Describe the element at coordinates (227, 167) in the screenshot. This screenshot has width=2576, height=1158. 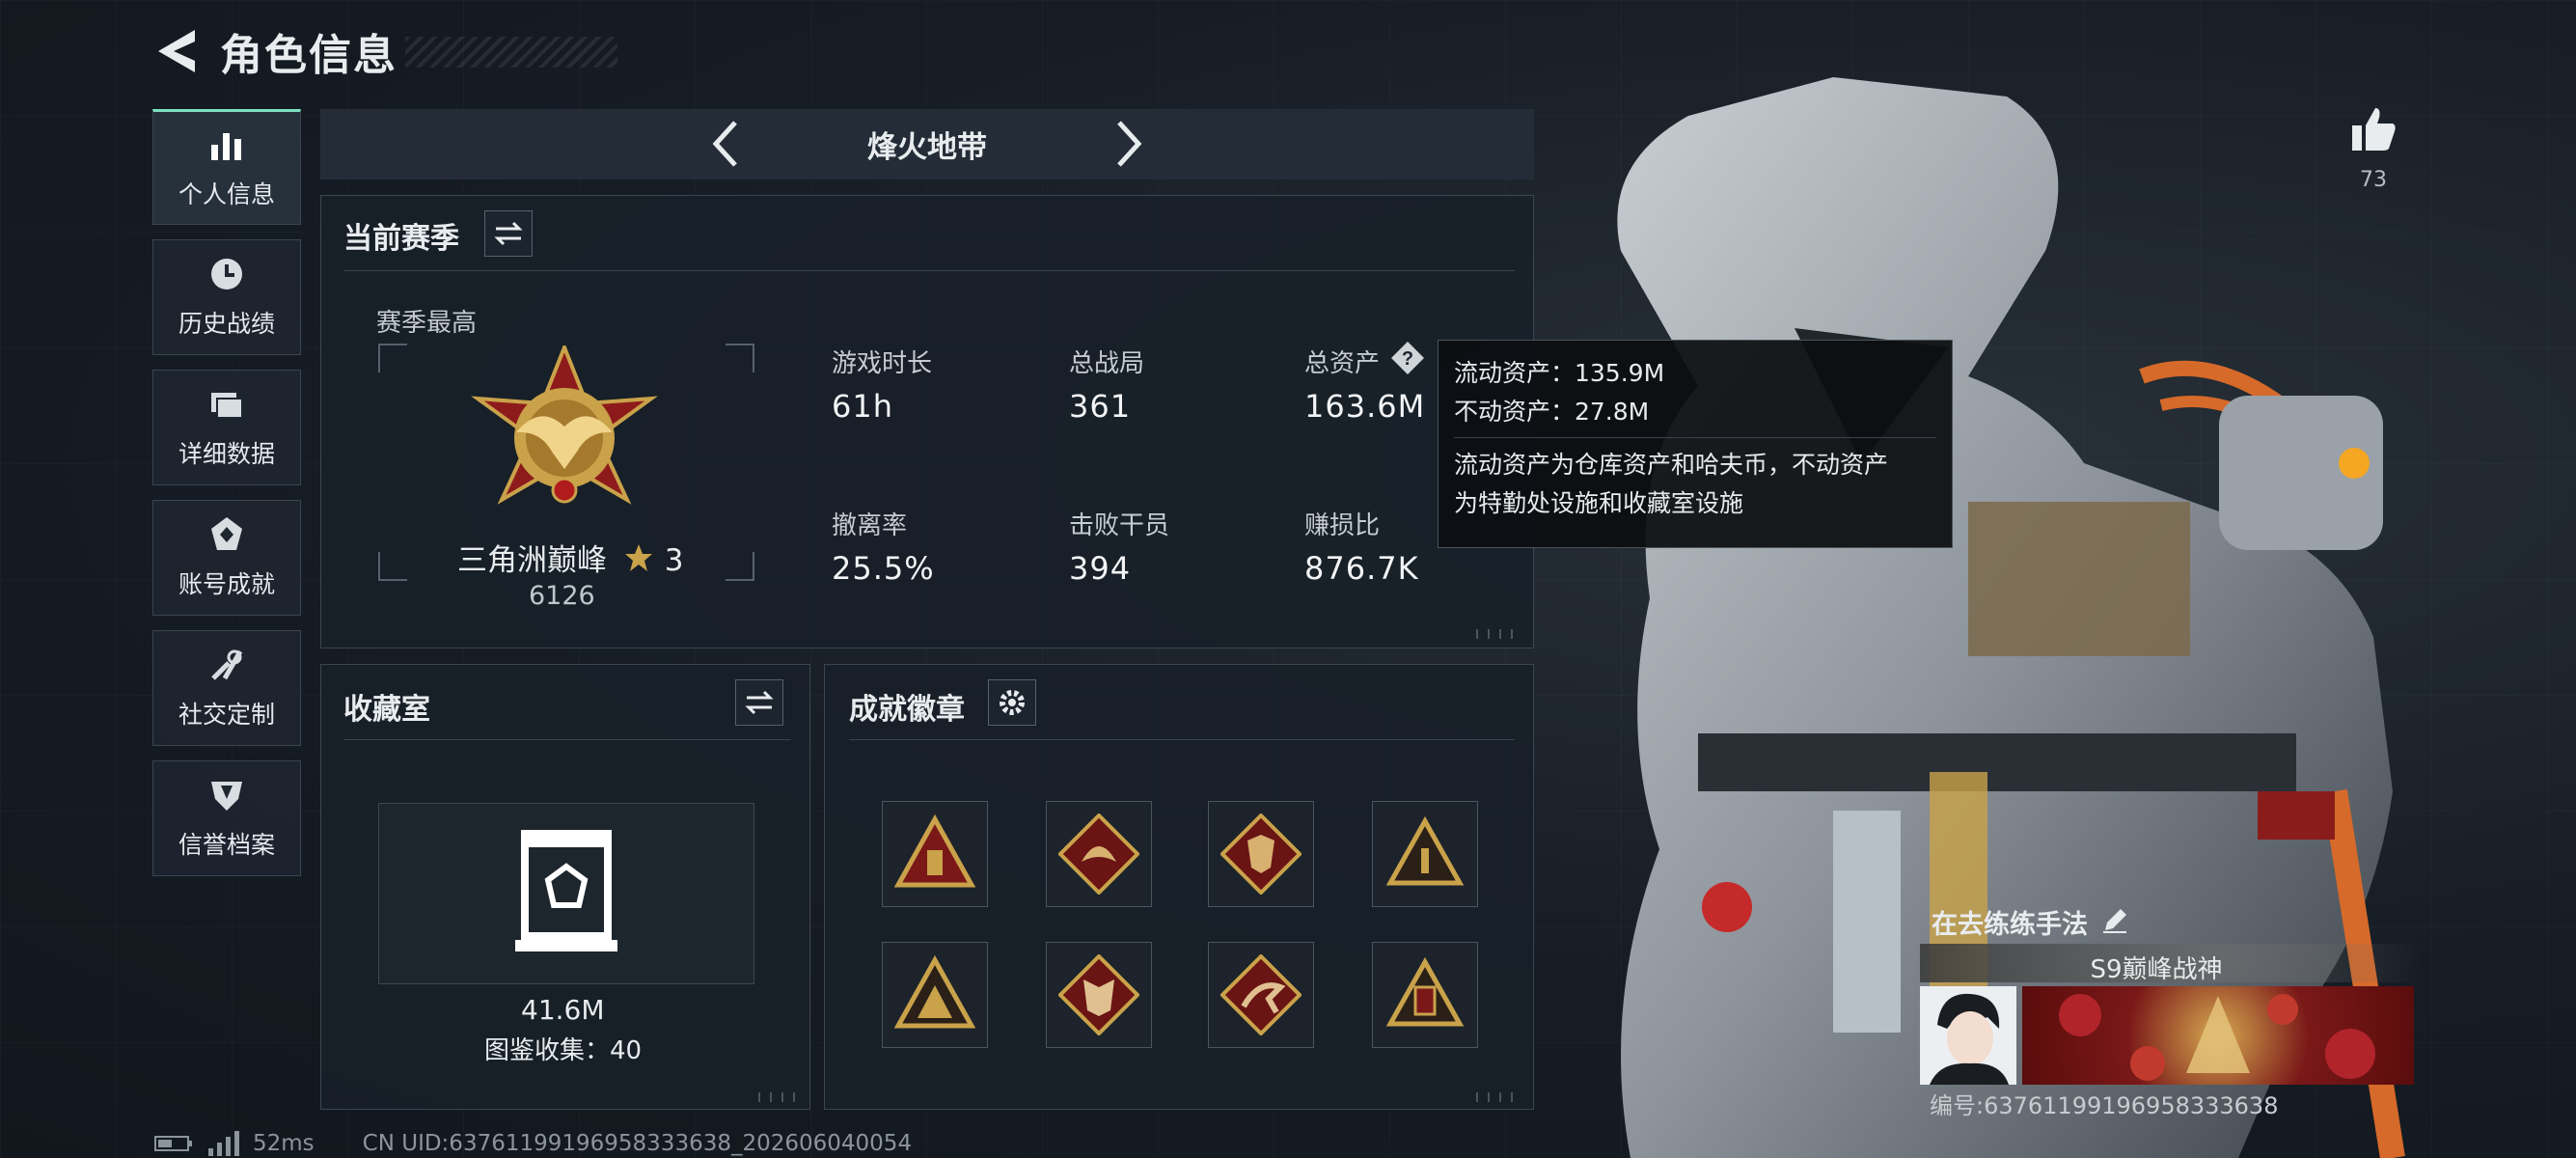
I see `sidebar-item-personal-info: 个人信息` at that location.